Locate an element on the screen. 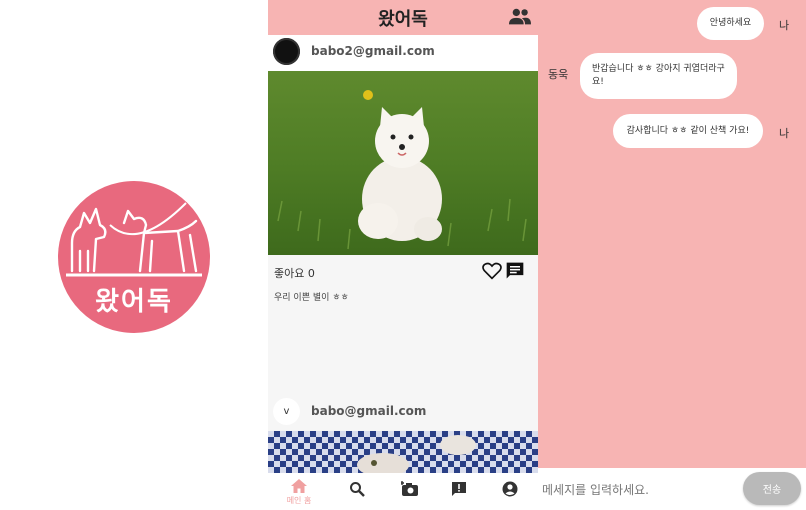 The image size is (806, 510). post-author-row: babo2@gmail.com is located at coordinates (403, 53).